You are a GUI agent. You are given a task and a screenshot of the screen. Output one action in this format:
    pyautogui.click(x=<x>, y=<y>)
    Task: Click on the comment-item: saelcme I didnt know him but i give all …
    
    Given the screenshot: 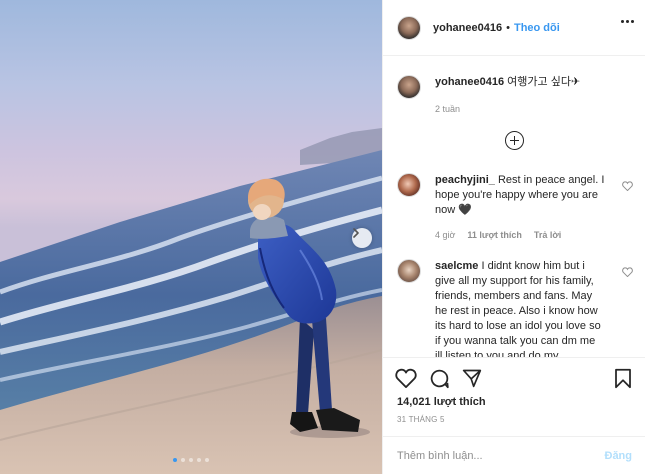 What is the action you would take?
    pyautogui.click(x=515, y=308)
    